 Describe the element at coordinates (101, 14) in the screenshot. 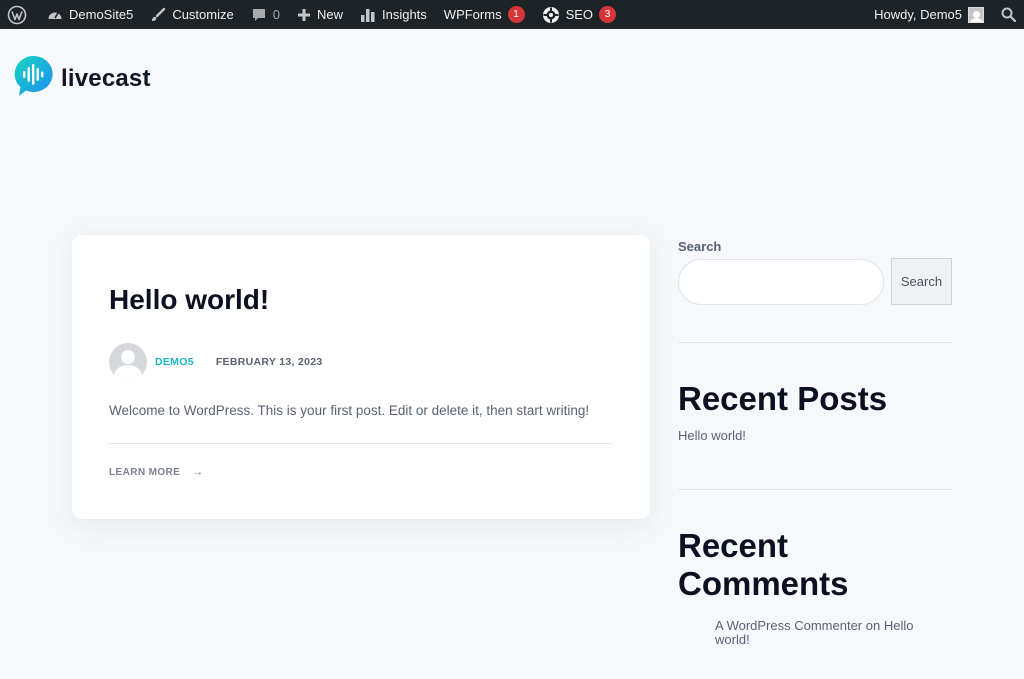

I see `site-name-label: DemoSite5` at that location.